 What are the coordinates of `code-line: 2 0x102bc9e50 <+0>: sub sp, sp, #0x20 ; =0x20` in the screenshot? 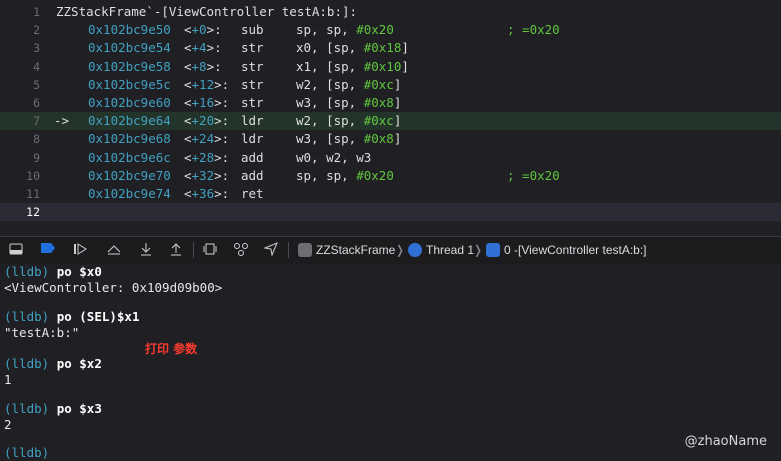 It's located at (390, 30).